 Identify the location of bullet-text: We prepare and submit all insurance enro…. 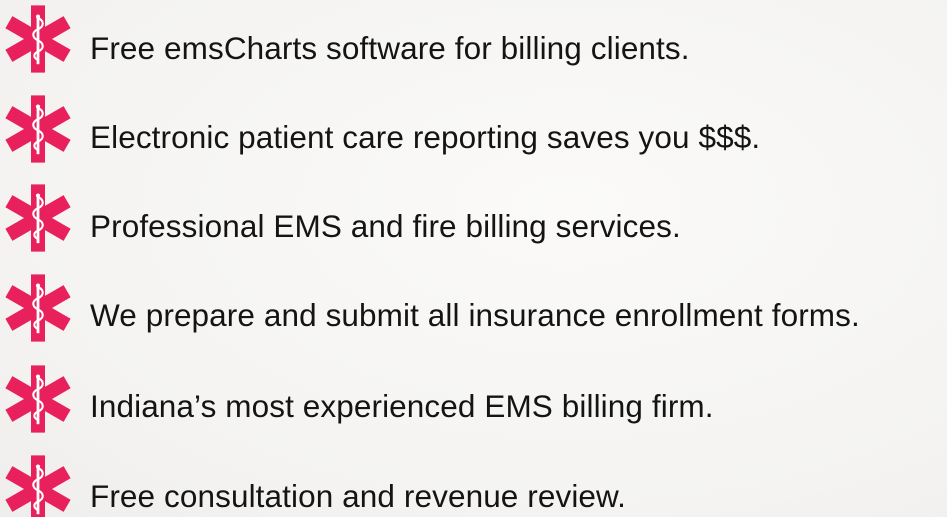
(475, 315).